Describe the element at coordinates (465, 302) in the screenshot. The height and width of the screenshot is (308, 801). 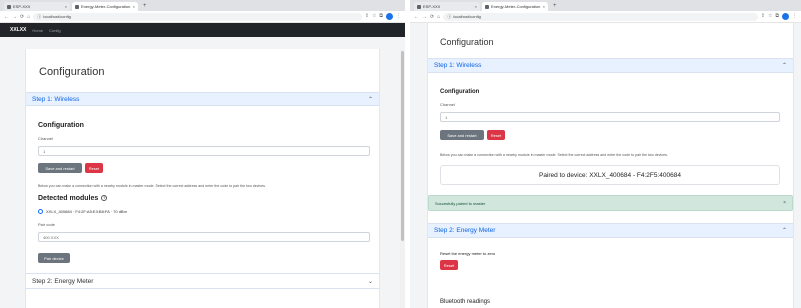
I see `bluetooth-readings-heading: Bluetooth readings` at that location.